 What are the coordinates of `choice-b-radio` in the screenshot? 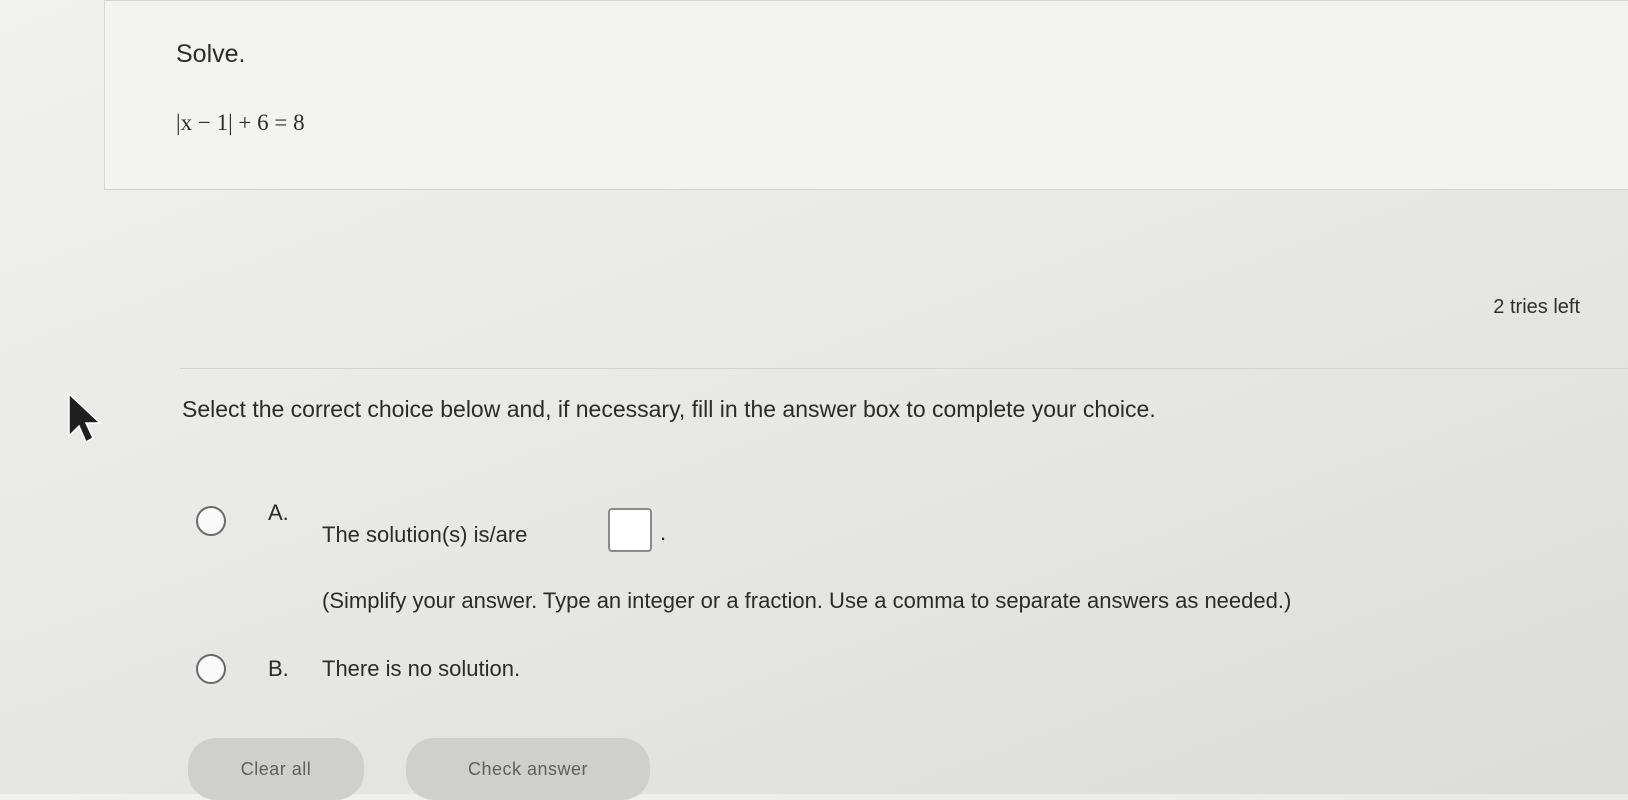 It's located at (211, 669).